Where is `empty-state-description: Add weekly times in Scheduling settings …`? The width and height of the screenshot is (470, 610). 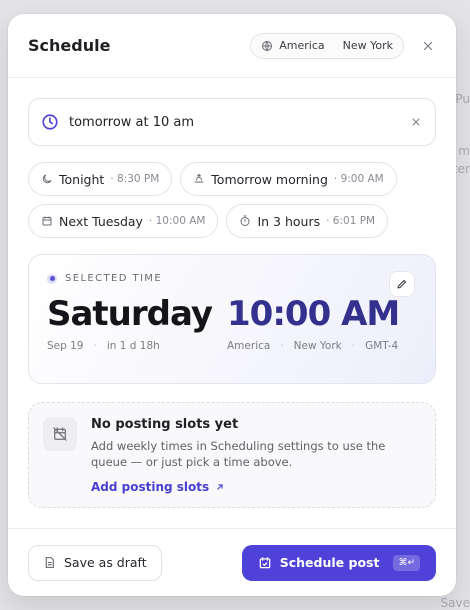 empty-state-description: Add weekly times in Scheduling settings … is located at coordinates (238, 454).